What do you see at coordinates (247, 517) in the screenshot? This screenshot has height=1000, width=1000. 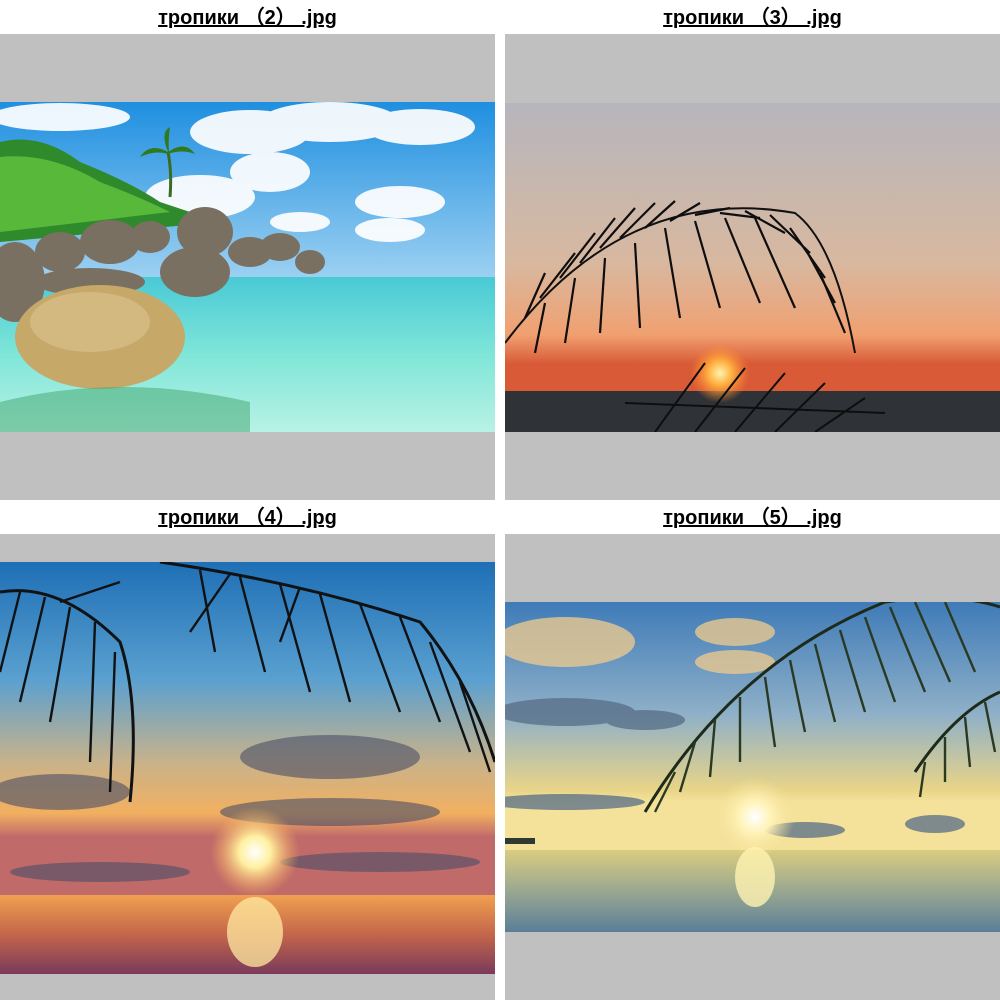 I see `file-name-label: тропики （4） .jpg` at bounding box center [247, 517].